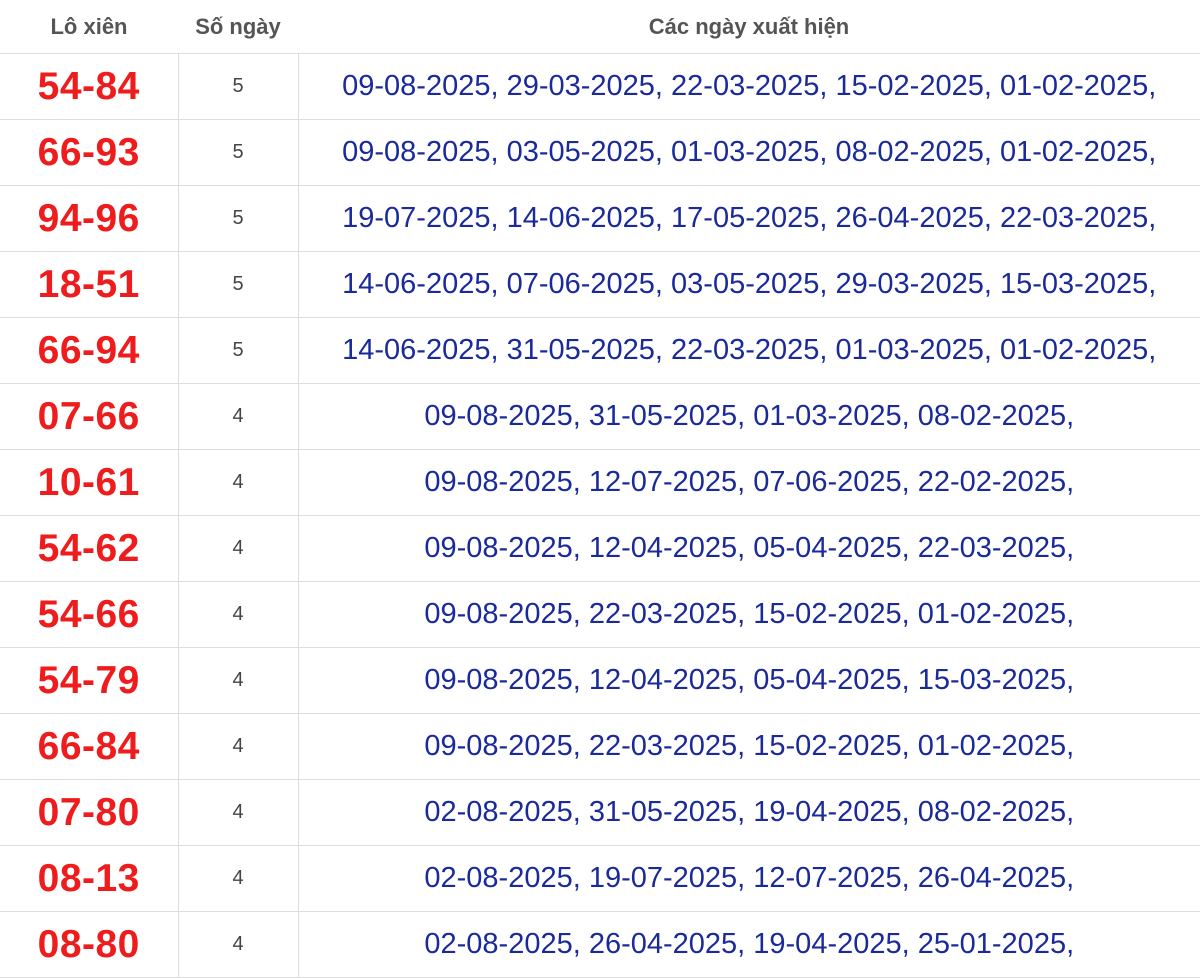  Describe the element at coordinates (89, 218) in the screenshot. I see `pair-cell: 94-96` at that location.